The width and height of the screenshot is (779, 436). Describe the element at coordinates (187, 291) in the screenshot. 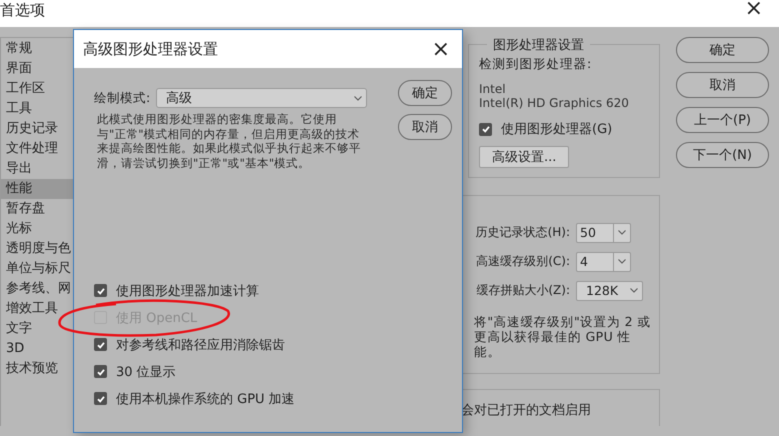

I see `checkbox-label: 使用图形处理器加速计算` at that location.